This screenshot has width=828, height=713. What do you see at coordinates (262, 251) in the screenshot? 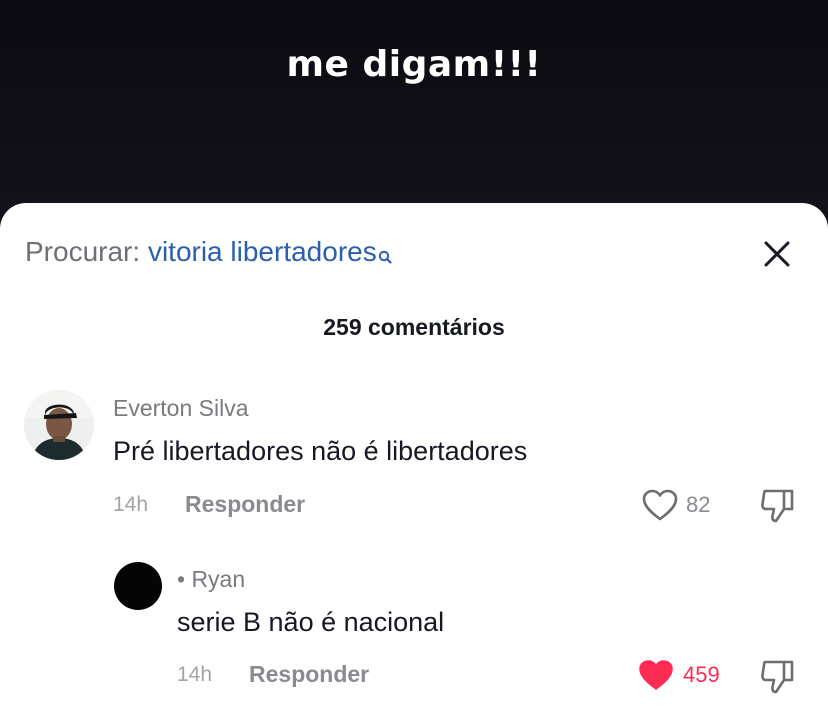
I see `search-term-link: vitoria libertadores` at bounding box center [262, 251].